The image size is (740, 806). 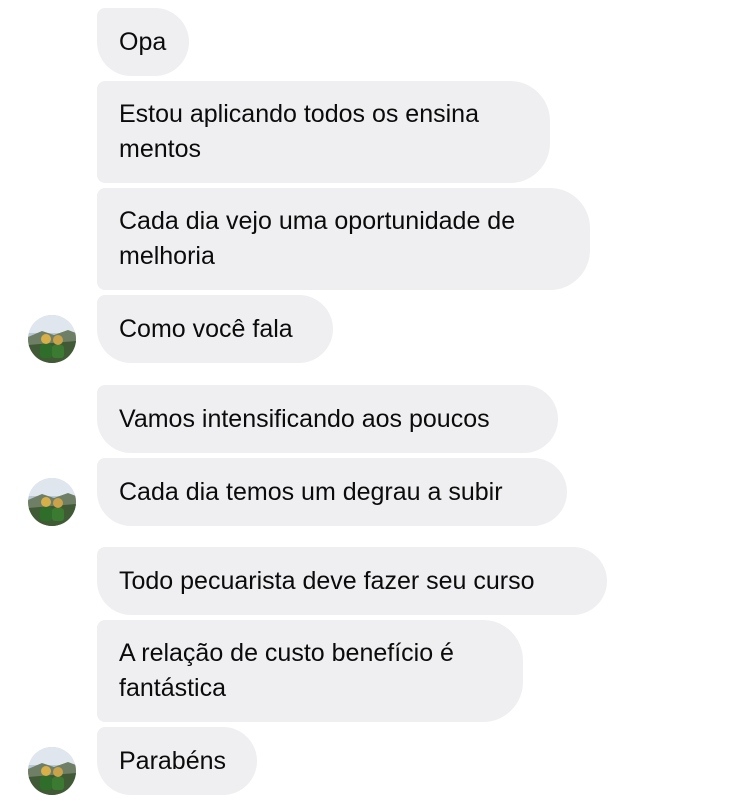 What do you see at coordinates (206, 328) in the screenshot?
I see `message-text: Como você fala` at bounding box center [206, 328].